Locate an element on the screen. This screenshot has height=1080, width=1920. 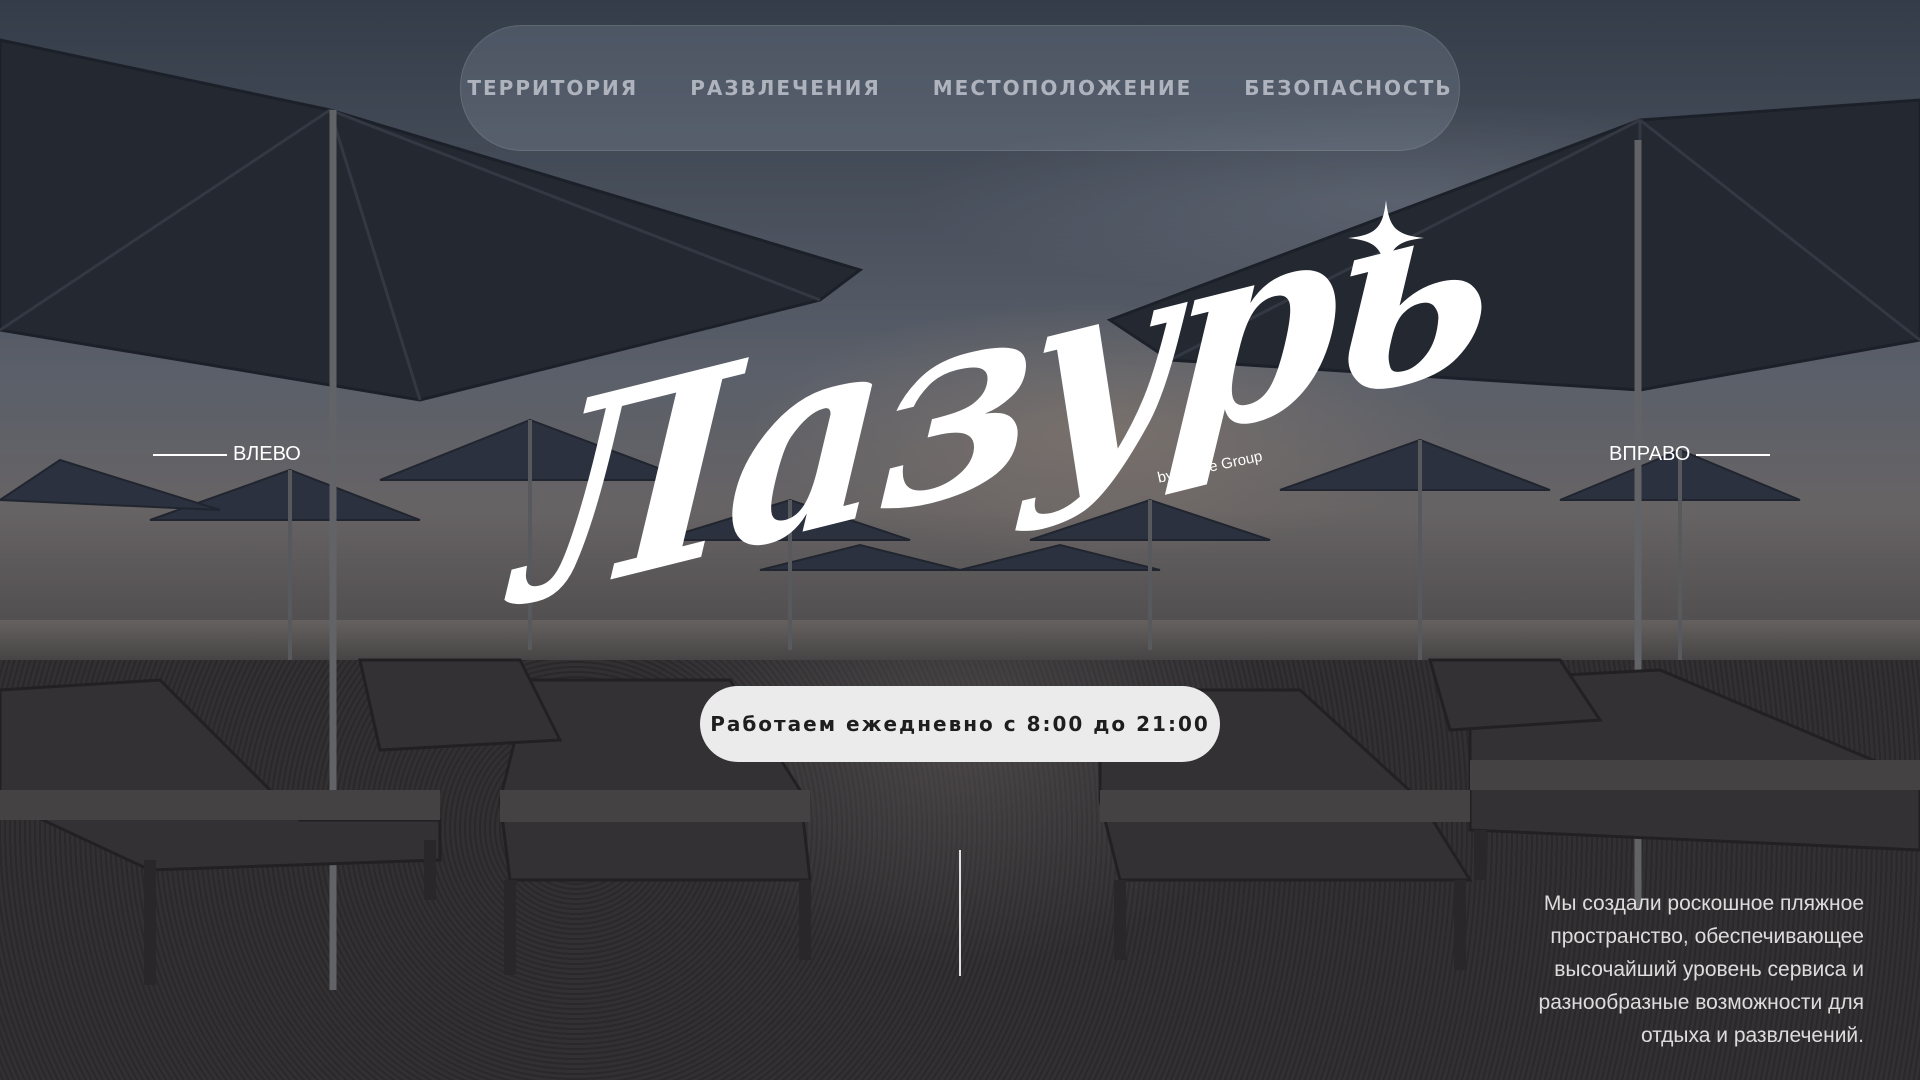
working-hours-badge: Работаем ежедневно с 8:00 до 21:00 is located at coordinates (960, 724).